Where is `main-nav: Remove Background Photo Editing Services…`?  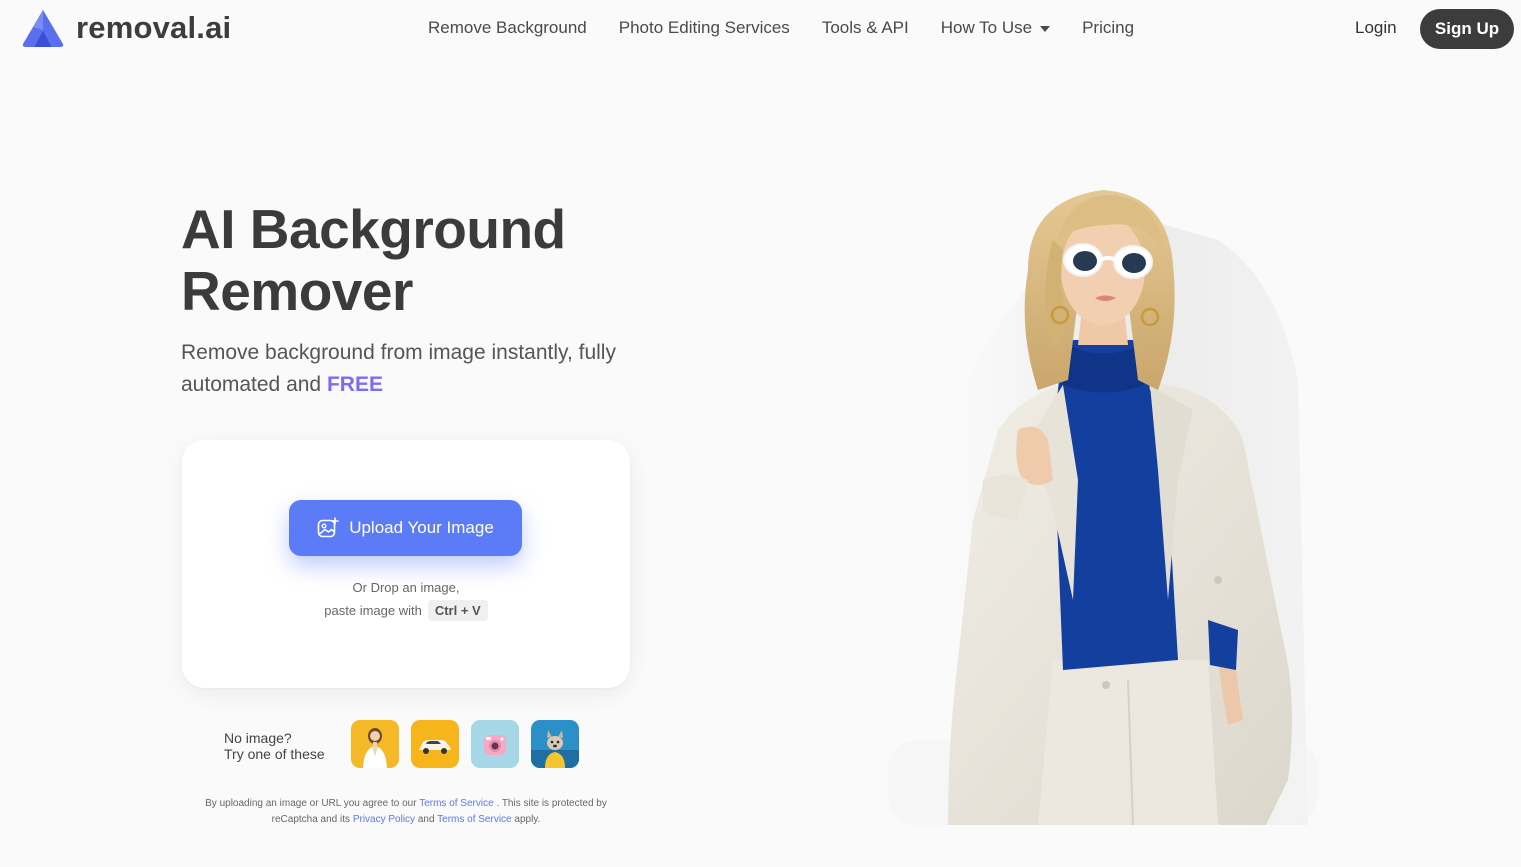
main-nav: Remove Background Photo Editing Services… is located at coordinates (797, 28).